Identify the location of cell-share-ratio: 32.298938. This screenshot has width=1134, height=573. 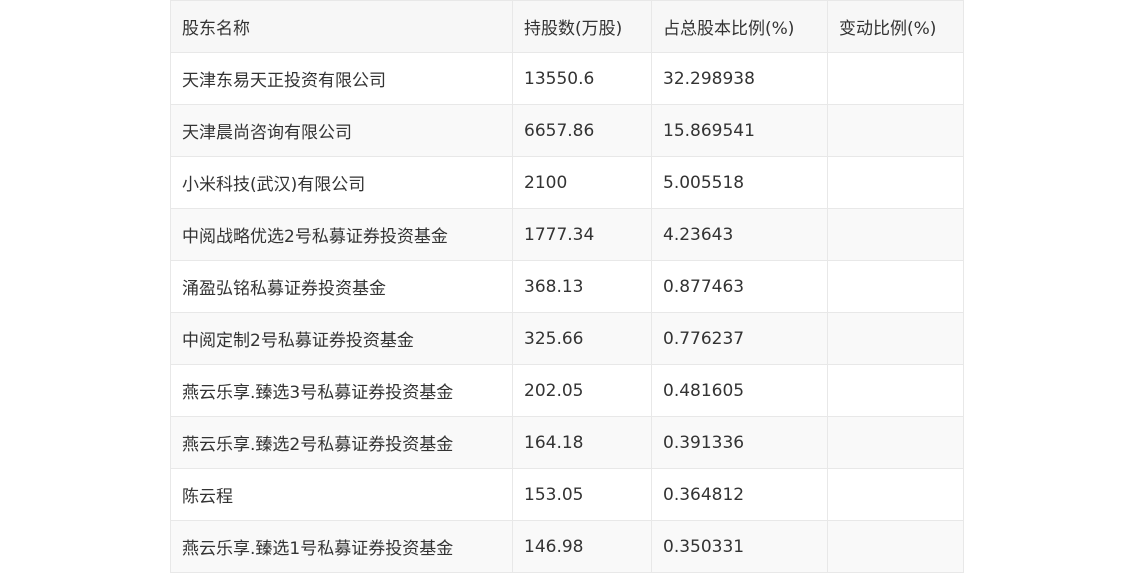
(739, 78).